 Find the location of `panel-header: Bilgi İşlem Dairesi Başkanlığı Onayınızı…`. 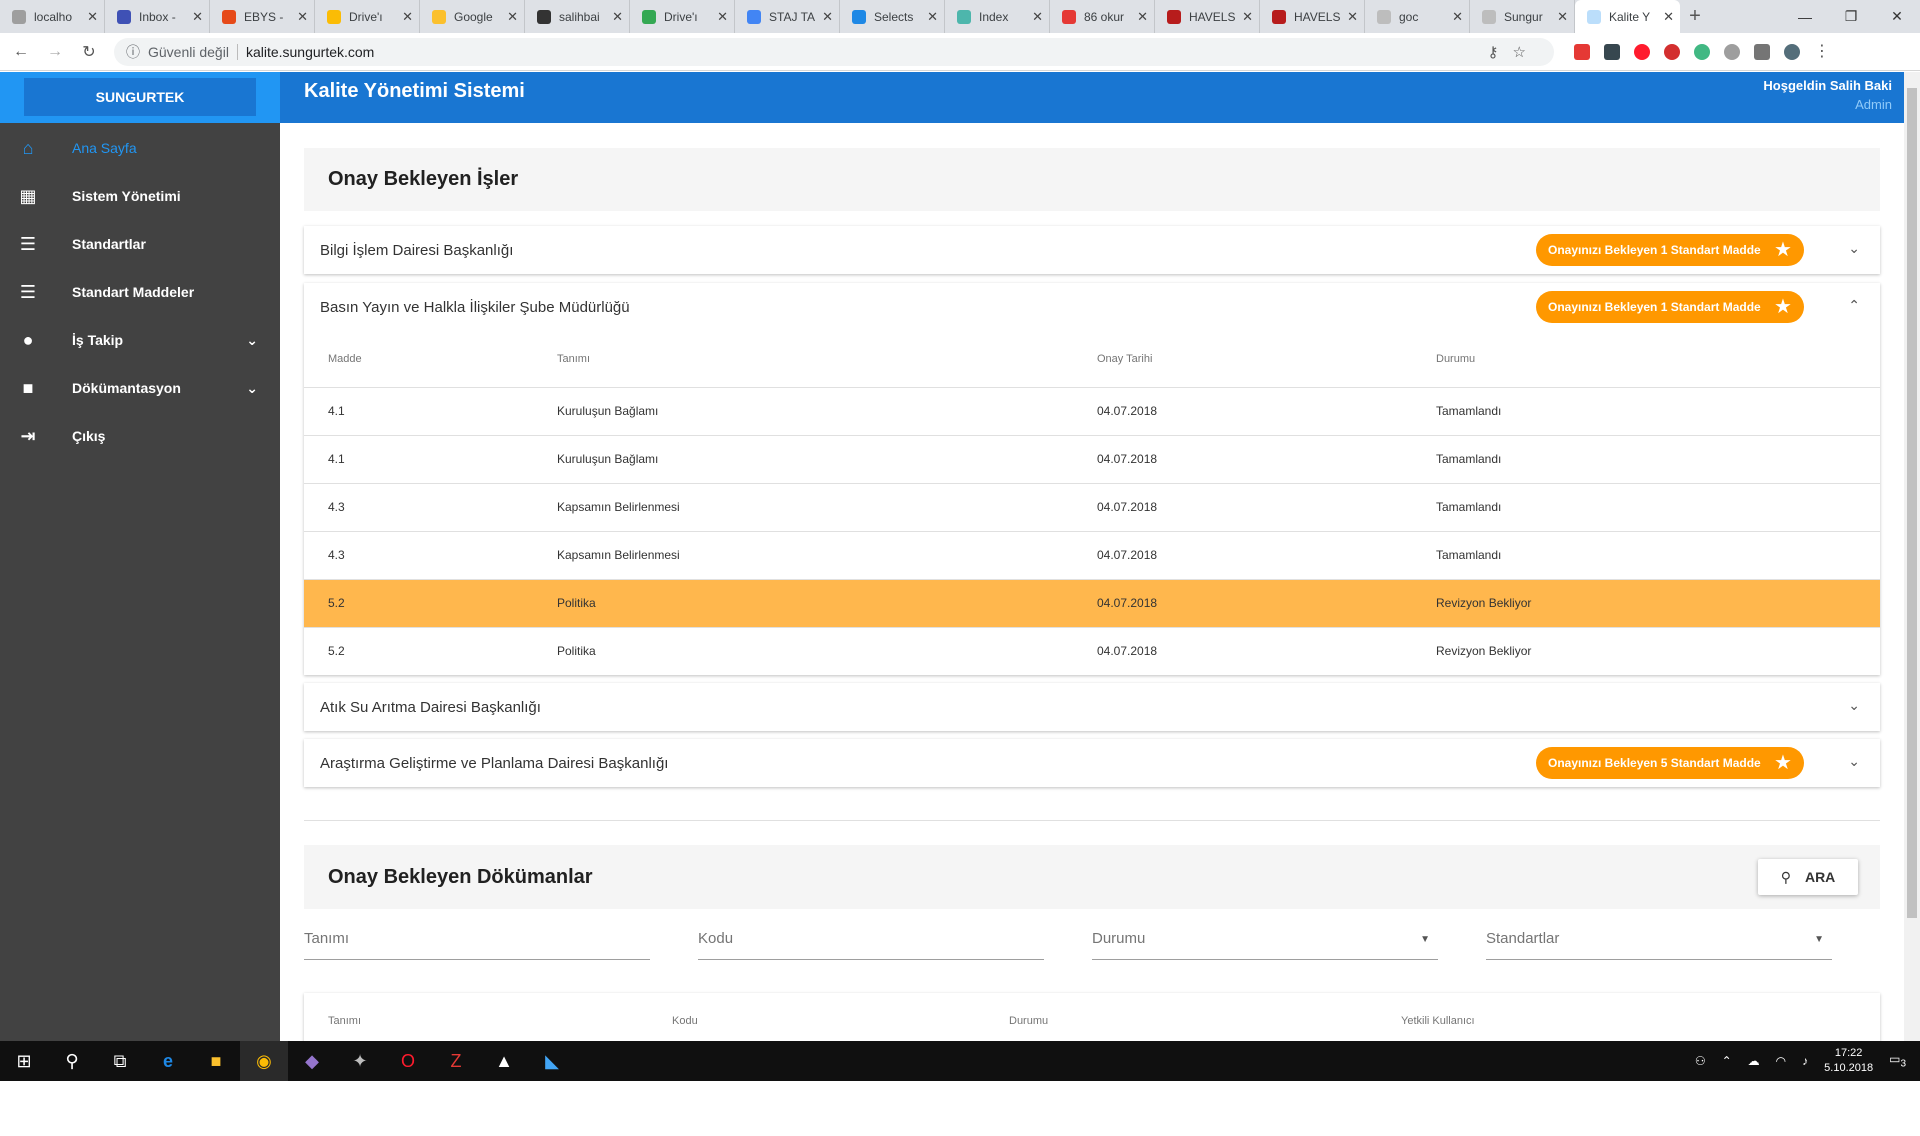

panel-header: Bilgi İşlem Dairesi Başkanlığı Onayınızı… is located at coordinates (1092, 250).